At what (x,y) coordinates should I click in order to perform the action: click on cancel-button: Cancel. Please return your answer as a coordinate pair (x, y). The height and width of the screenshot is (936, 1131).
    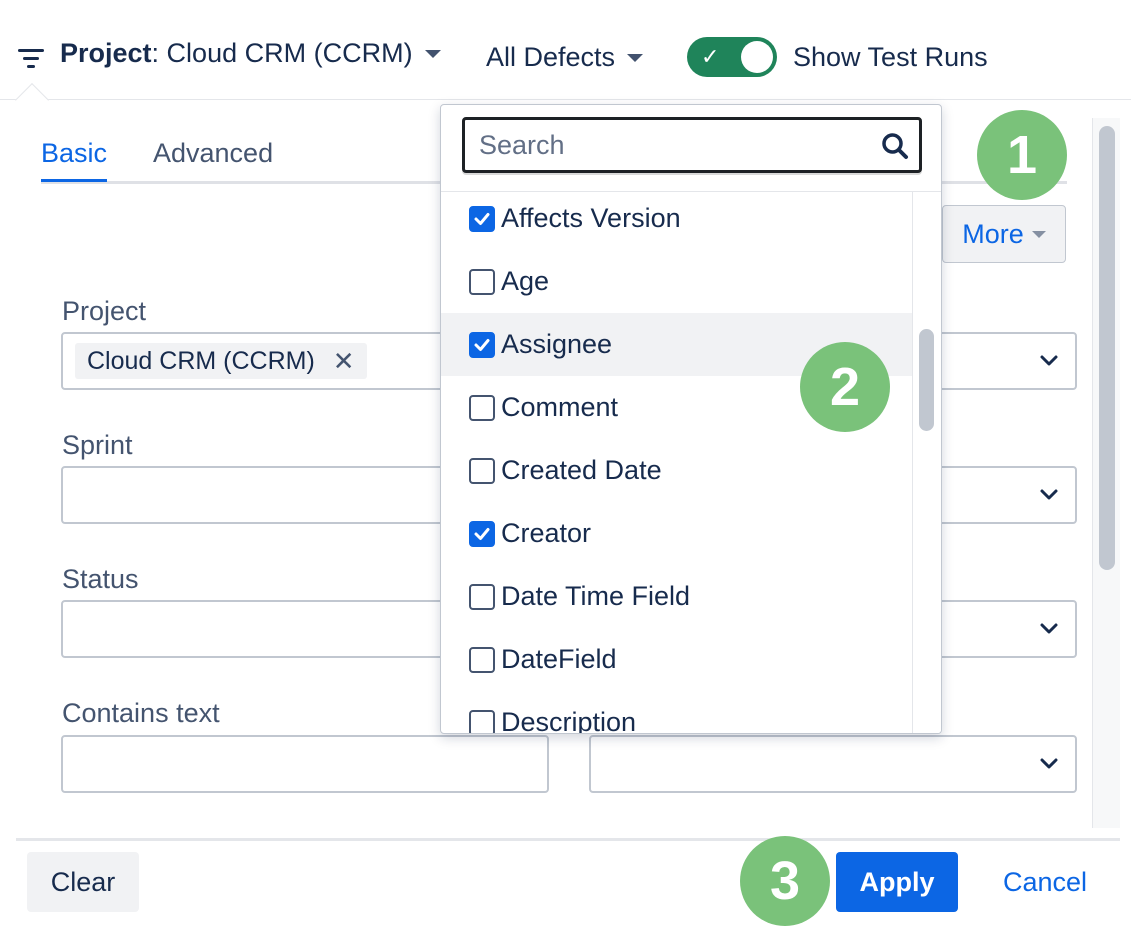
    Looking at the image, I should click on (1045, 882).